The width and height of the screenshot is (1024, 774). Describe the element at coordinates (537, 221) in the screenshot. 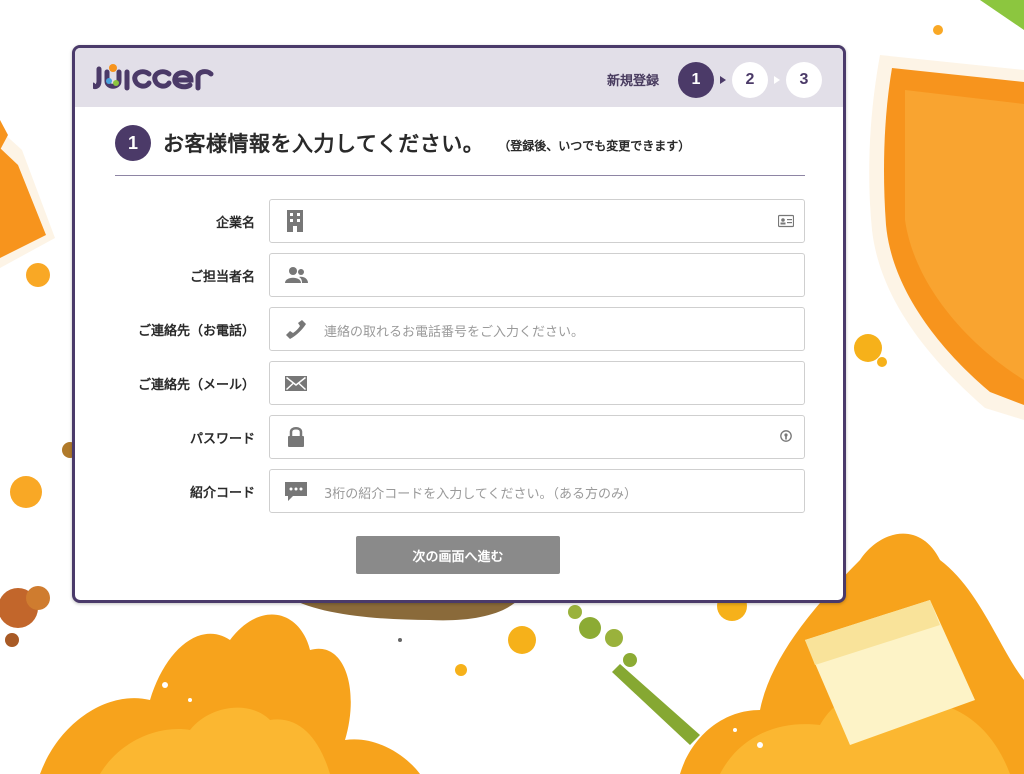

I see `company-field` at that location.